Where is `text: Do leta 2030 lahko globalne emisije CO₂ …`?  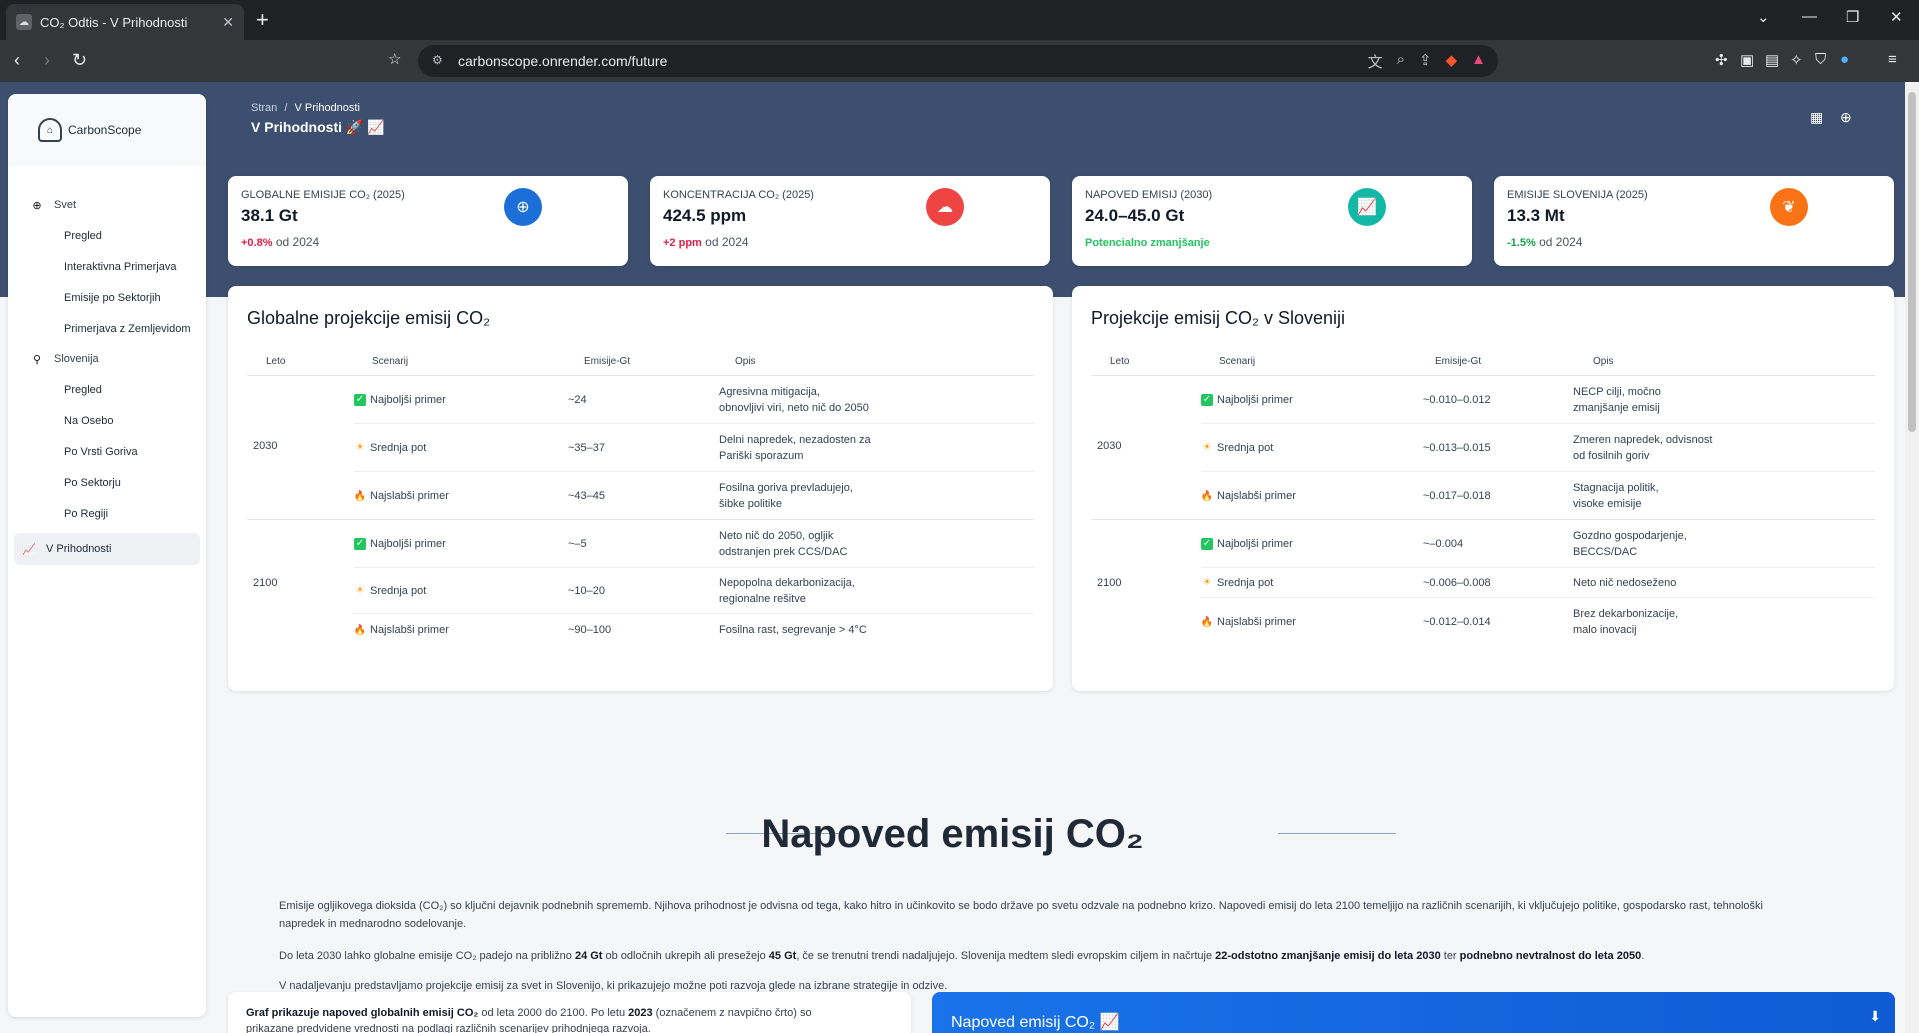
text: Do leta 2030 lahko globalne emisije CO₂ … is located at coordinates (427, 956).